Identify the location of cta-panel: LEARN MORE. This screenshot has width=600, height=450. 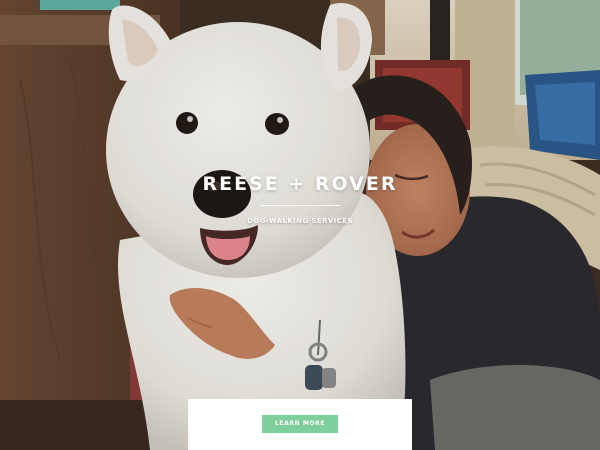
(300, 424).